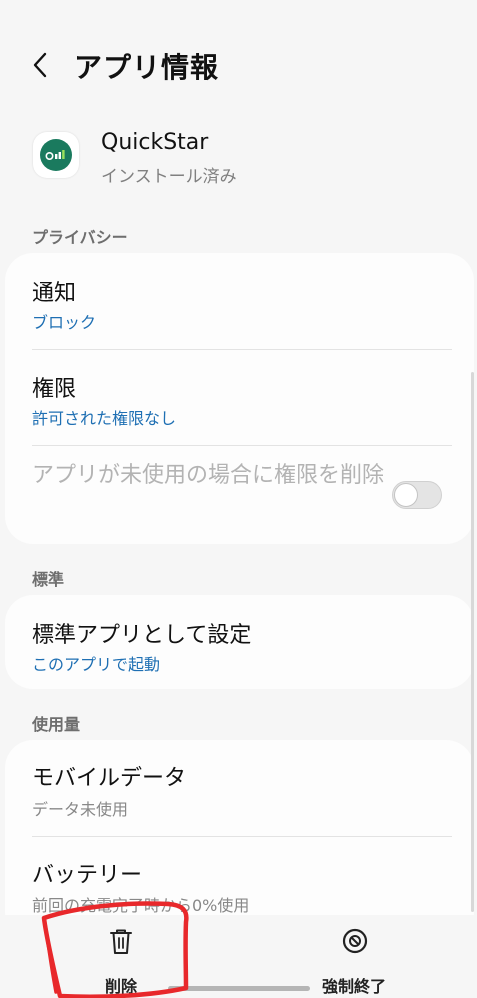 The image size is (477, 998). Describe the element at coordinates (239, 788) in the screenshot. I see `mobile-data-row: モバイルデータ データ未使用` at that location.